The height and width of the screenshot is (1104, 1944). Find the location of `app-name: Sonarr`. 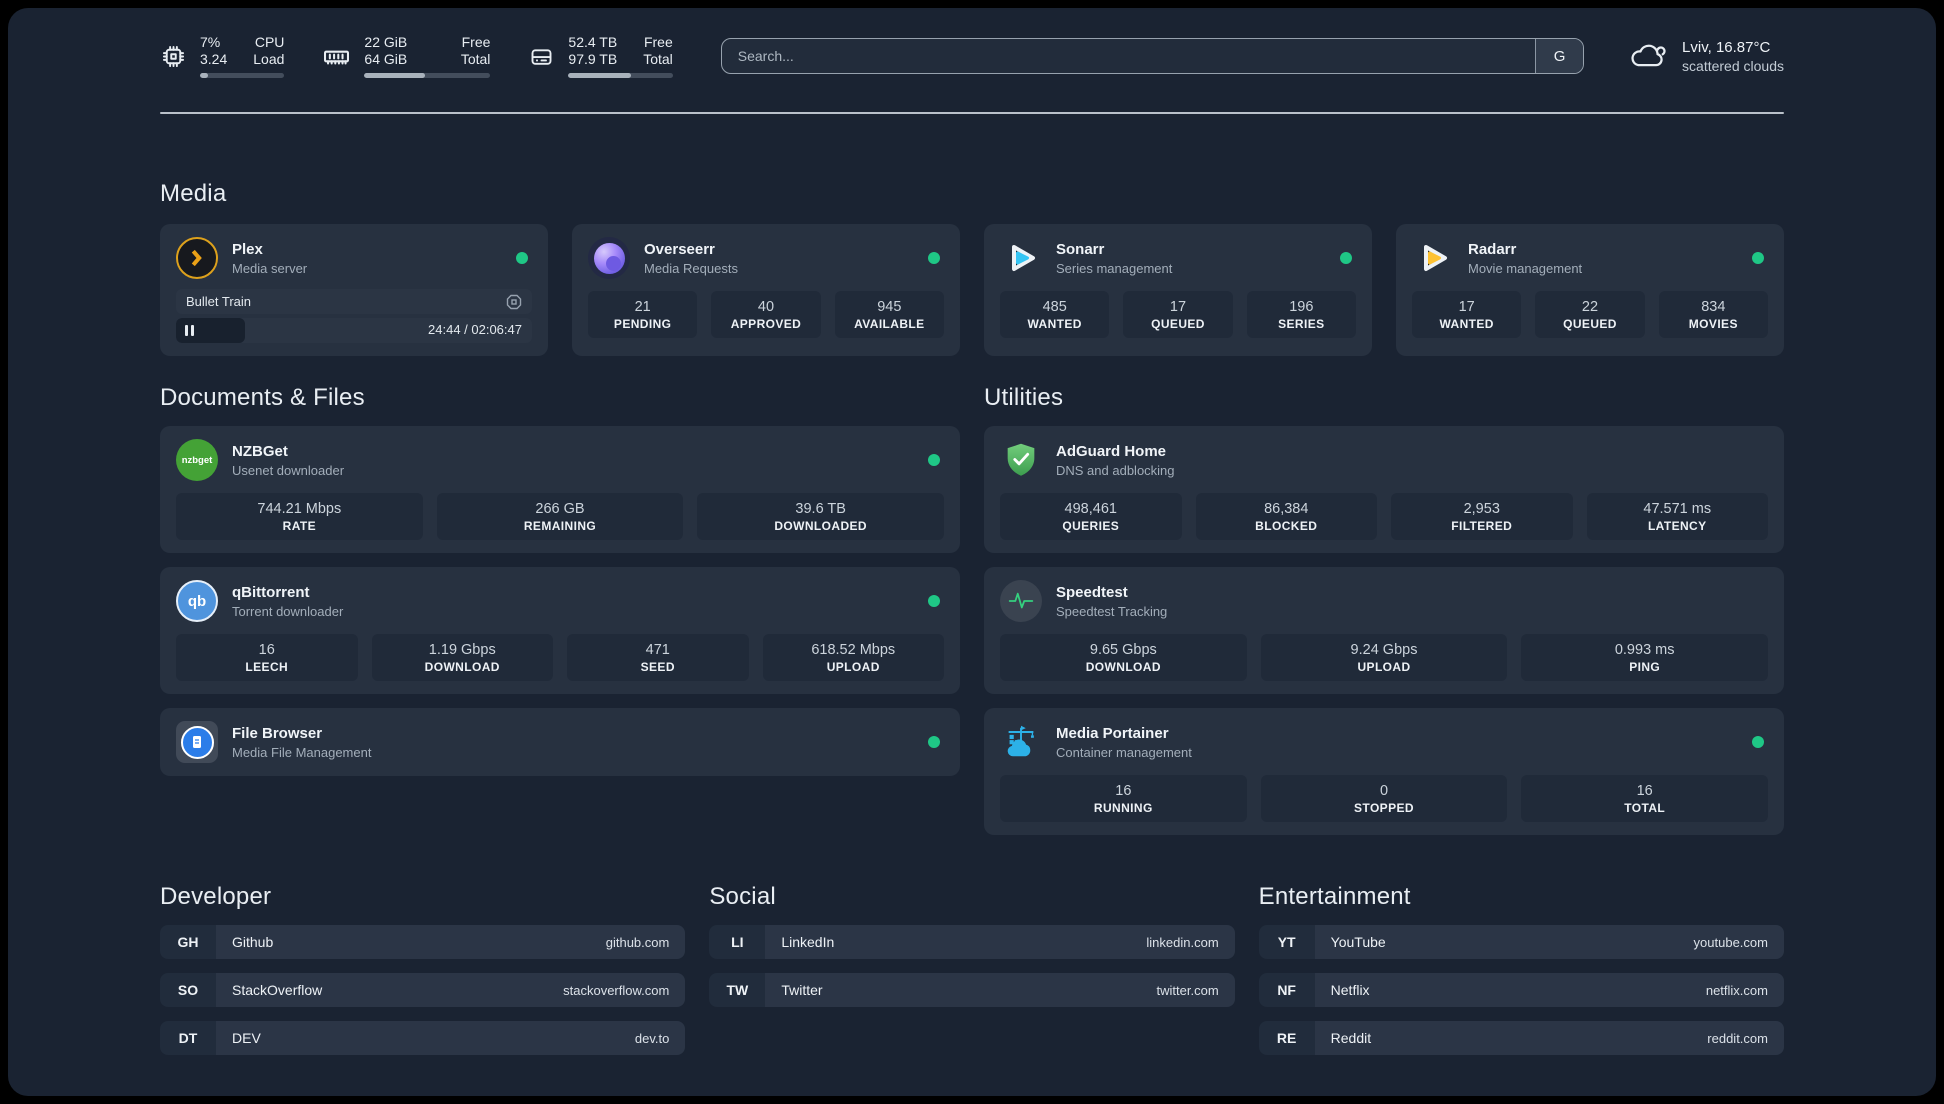

app-name: Sonarr is located at coordinates (1080, 249).